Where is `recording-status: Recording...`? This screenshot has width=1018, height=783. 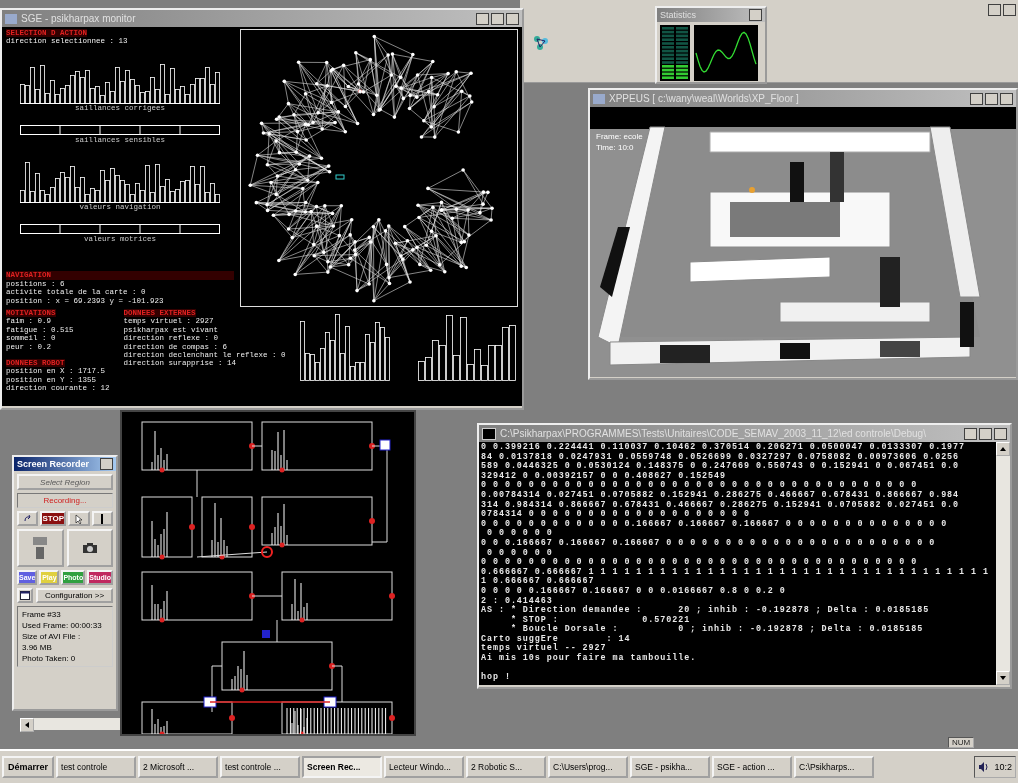 recording-status: Recording... is located at coordinates (65, 500).